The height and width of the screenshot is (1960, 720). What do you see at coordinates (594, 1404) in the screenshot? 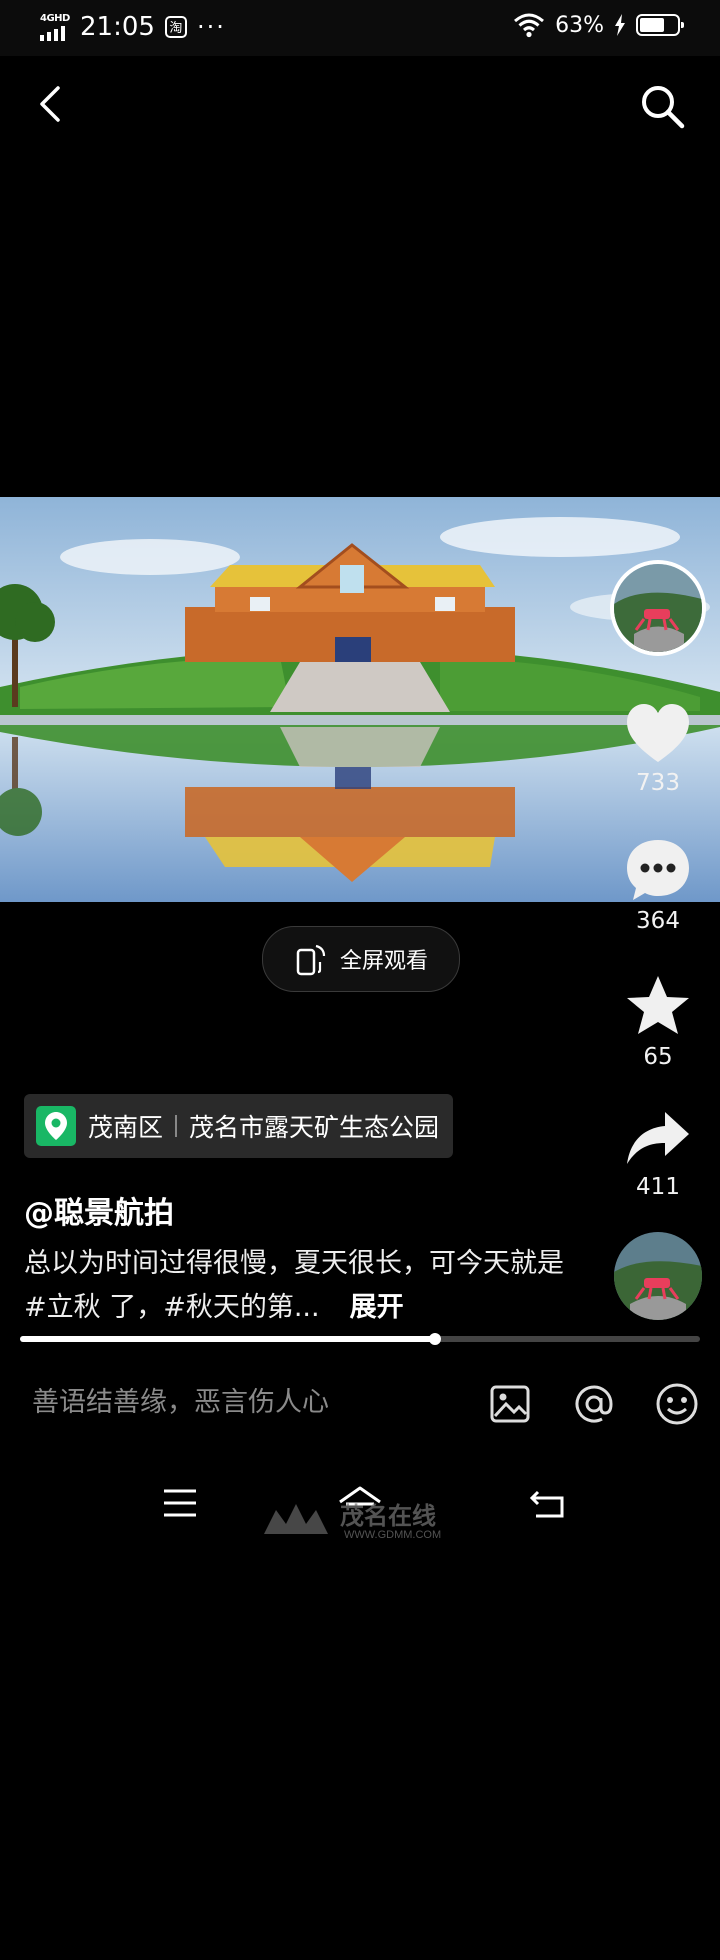
I see `mention-at-icon` at bounding box center [594, 1404].